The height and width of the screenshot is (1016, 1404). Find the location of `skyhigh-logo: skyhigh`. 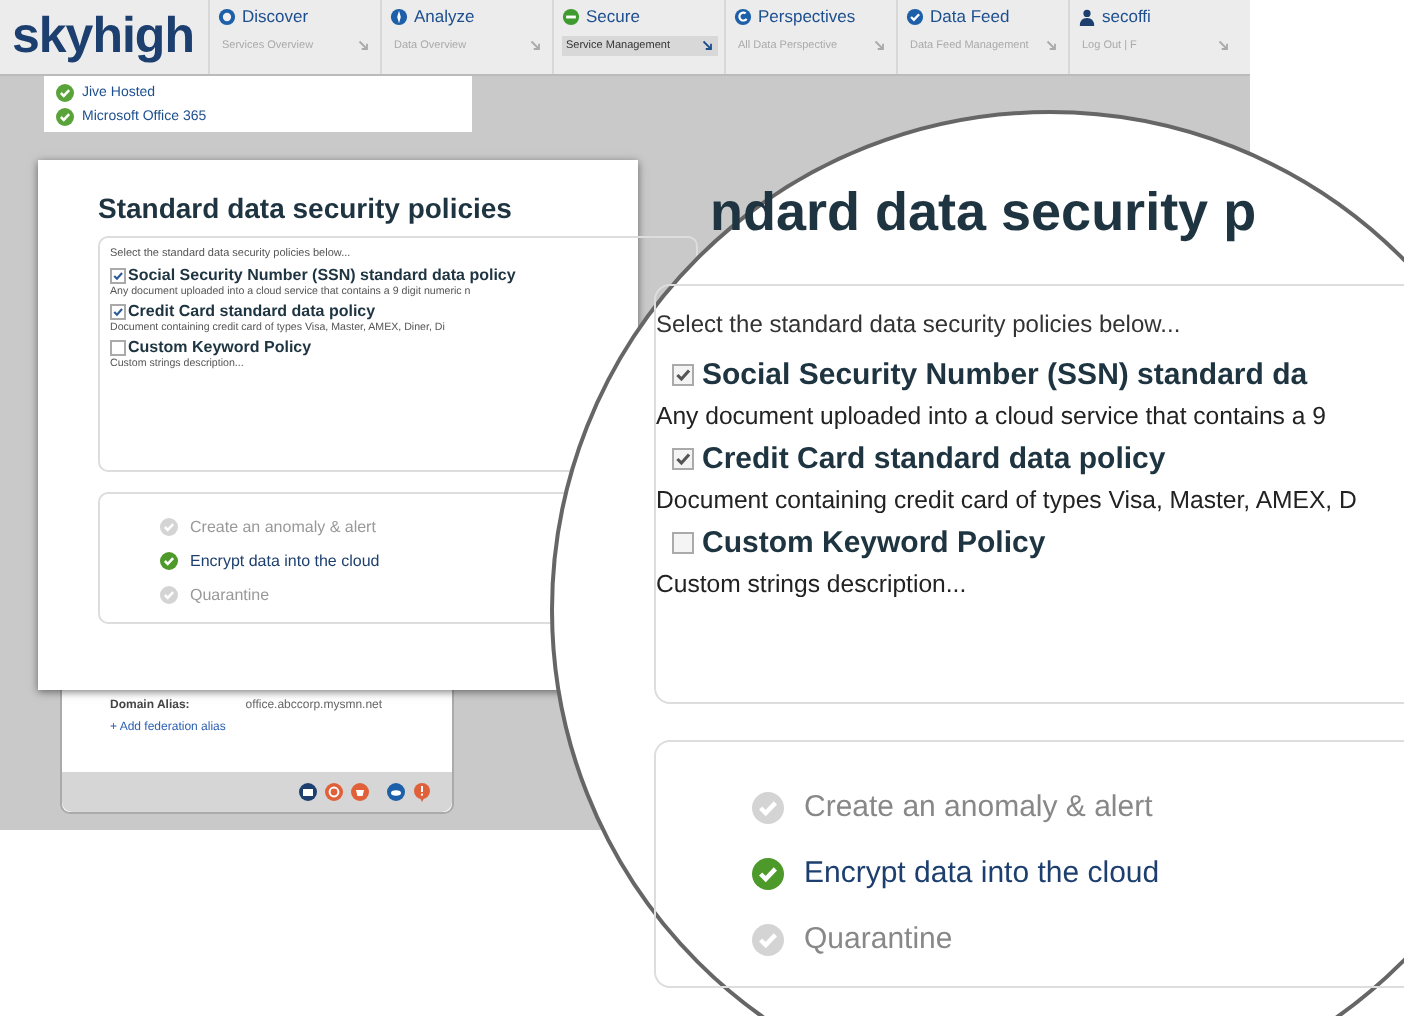

skyhigh-logo: skyhigh is located at coordinates (103, 37).